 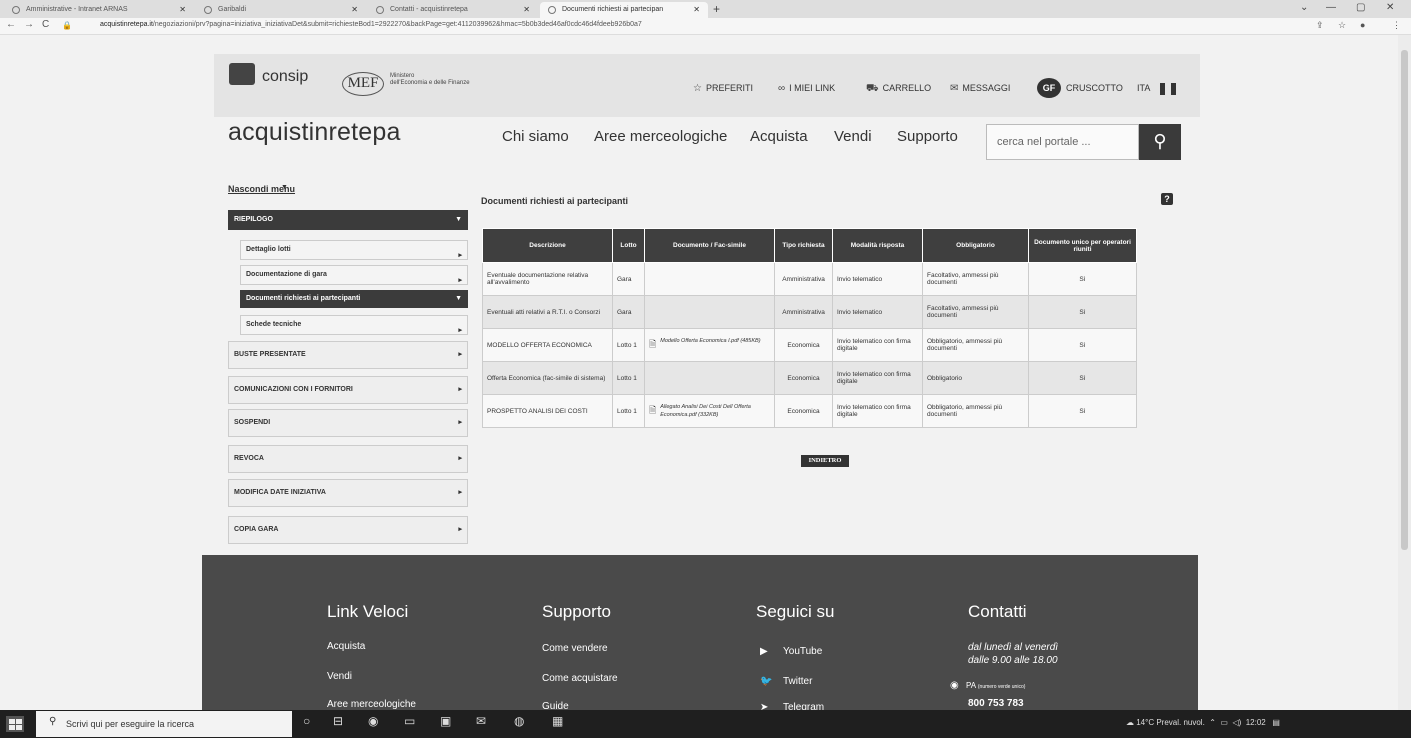 I want to click on volume-icon: ◁), so click(x=1236, y=722).